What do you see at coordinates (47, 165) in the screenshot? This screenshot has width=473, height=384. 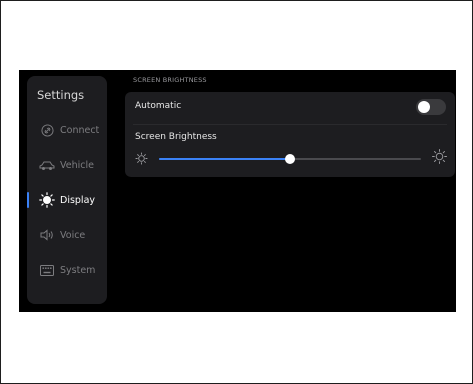 I see `car-icon` at bounding box center [47, 165].